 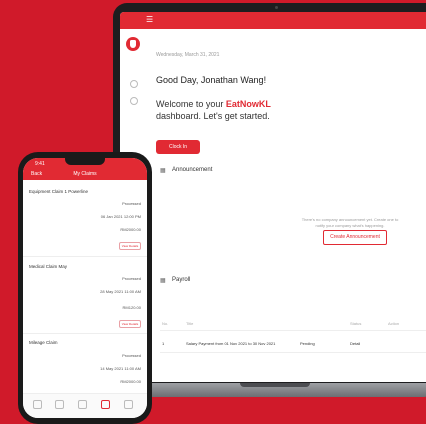 What do you see at coordinates (85, 161) in the screenshot?
I see `phone-notch` at bounding box center [85, 161].